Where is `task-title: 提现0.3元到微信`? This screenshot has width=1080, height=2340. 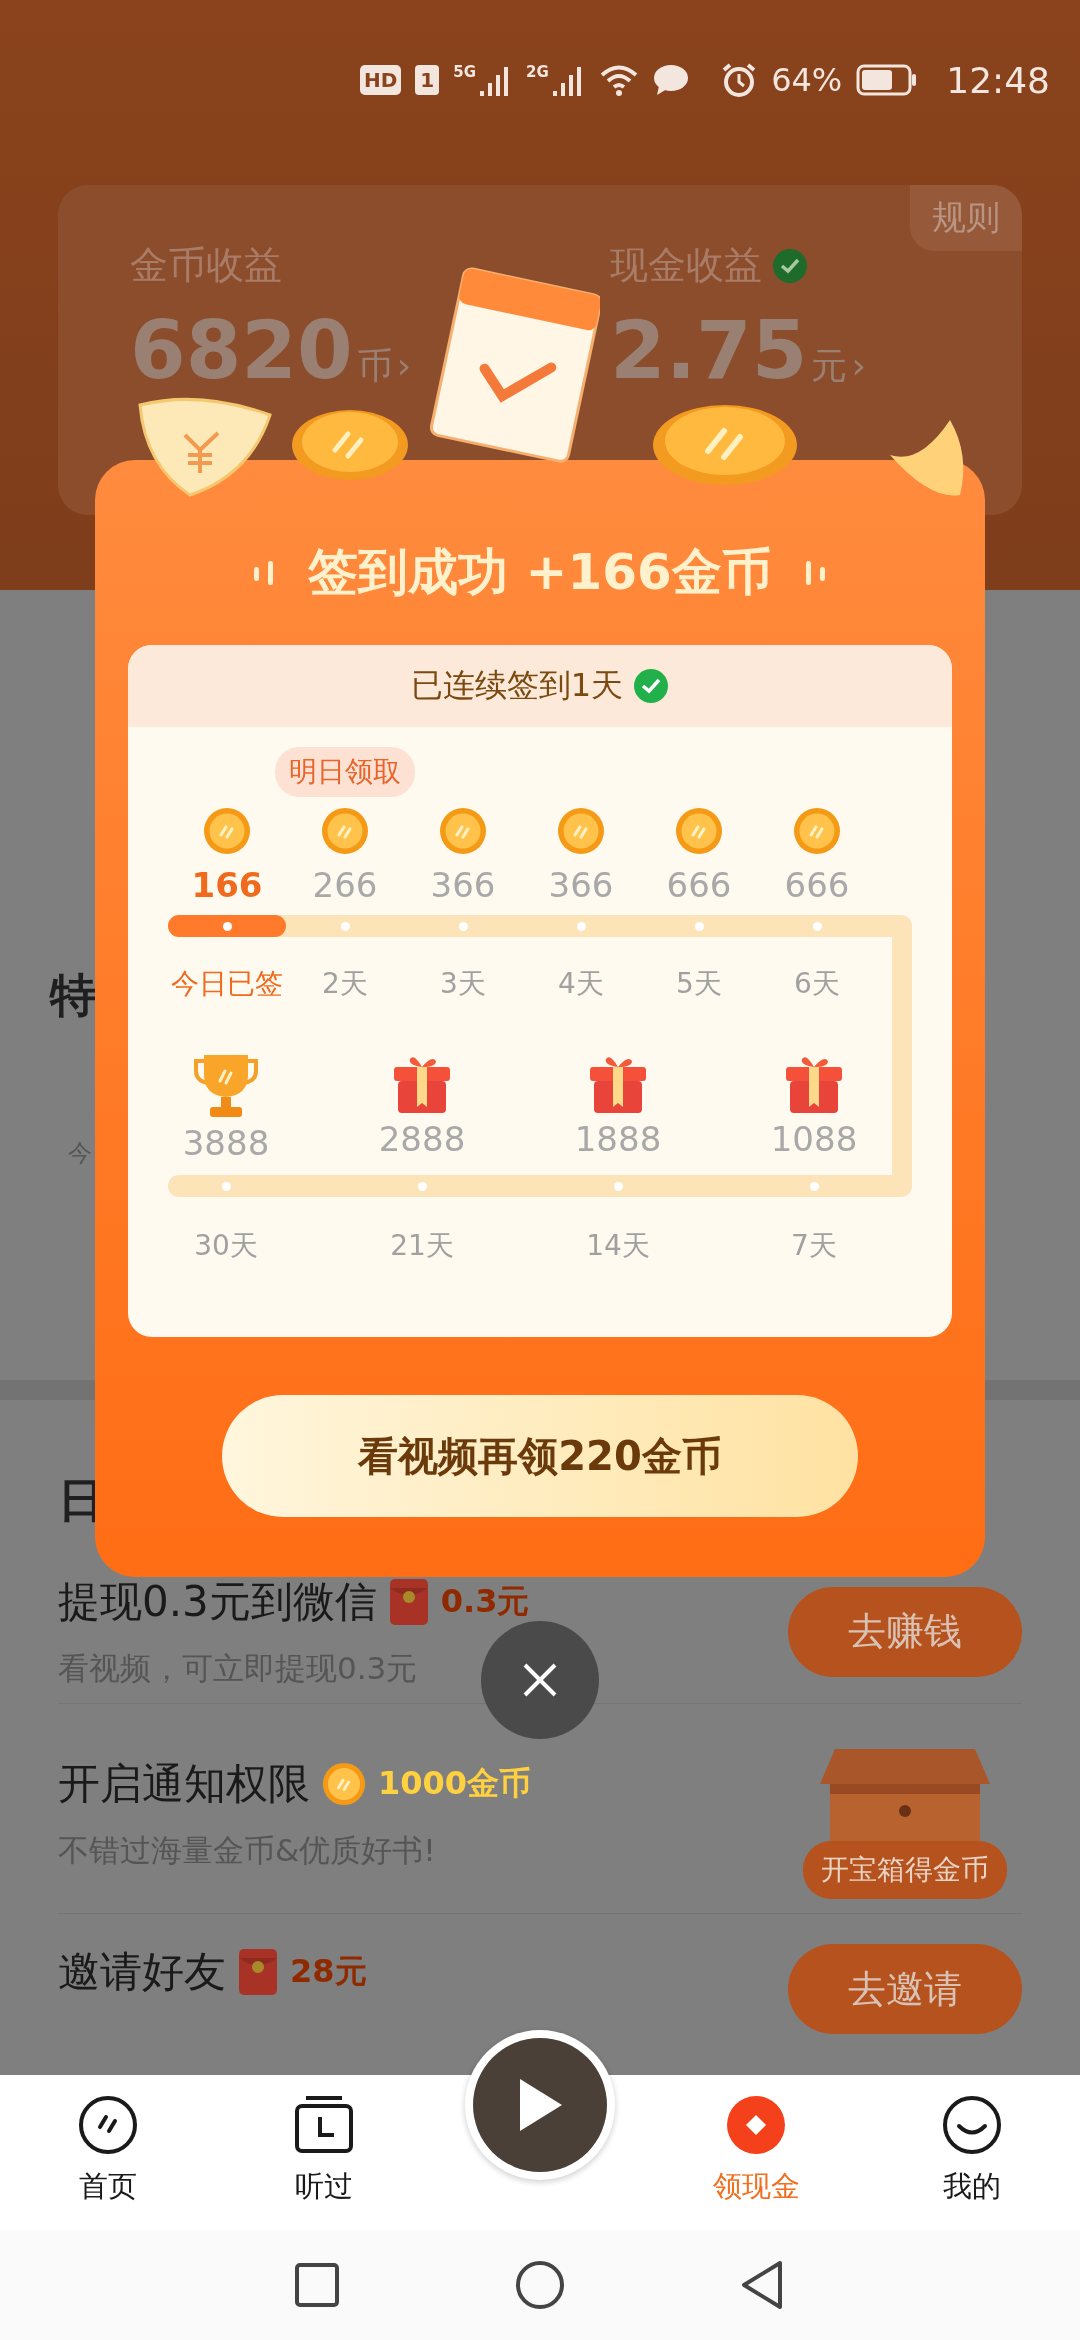
task-title: 提现0.3元到微信 is located at coordinates (217, 1601).